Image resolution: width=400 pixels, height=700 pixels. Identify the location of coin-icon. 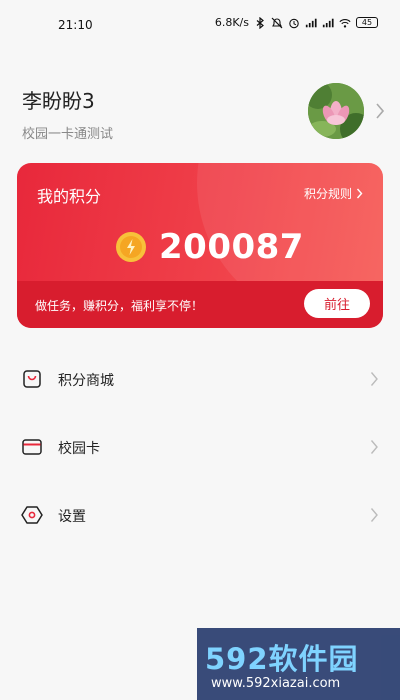
(131, 247).